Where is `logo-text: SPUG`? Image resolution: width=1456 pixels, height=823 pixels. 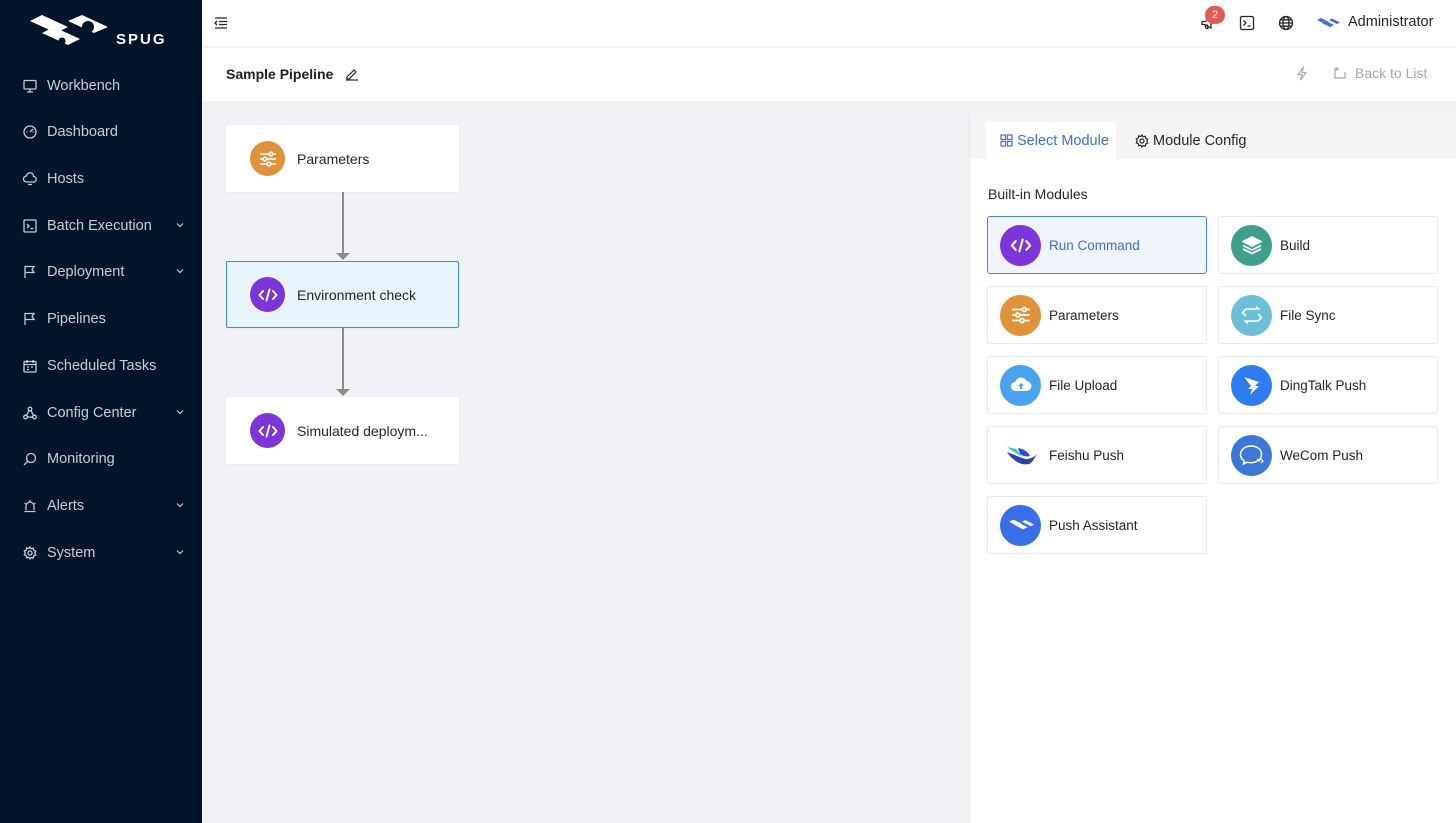 logo-text: SPUG is located at coordinates (141, 39).